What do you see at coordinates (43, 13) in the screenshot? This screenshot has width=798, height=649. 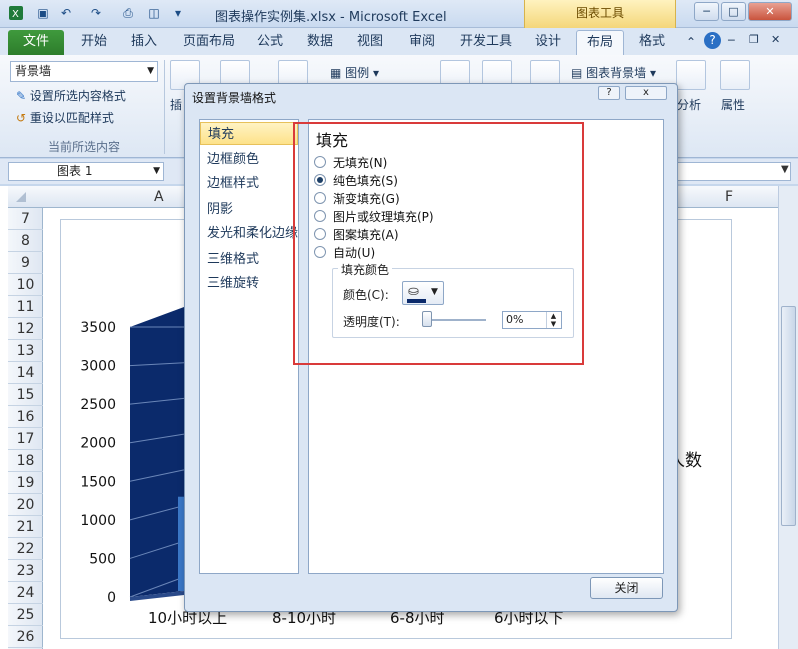 I see `save-icon: ▣` at bounding box center [43, 13].